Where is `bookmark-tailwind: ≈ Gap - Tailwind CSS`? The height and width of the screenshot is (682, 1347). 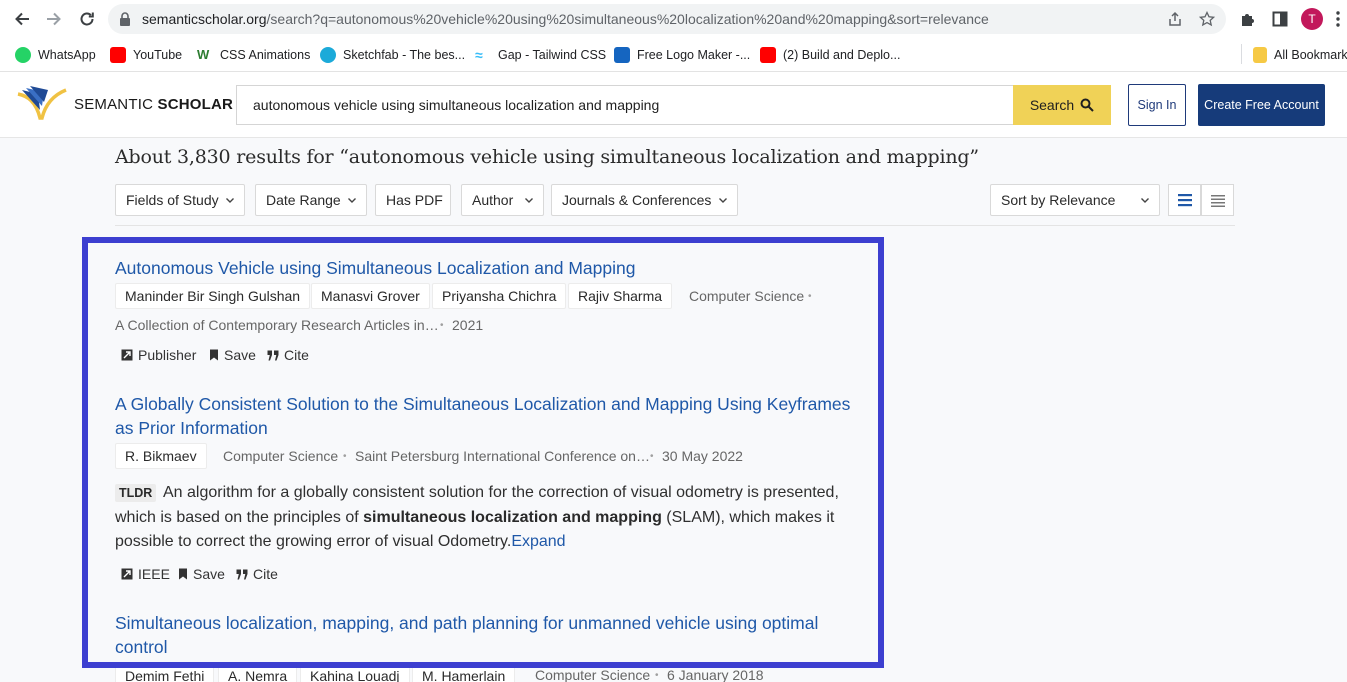 bookmark-tailwind: ≈ Gap - Tailwind CSS is located at coordinates (540, 55).